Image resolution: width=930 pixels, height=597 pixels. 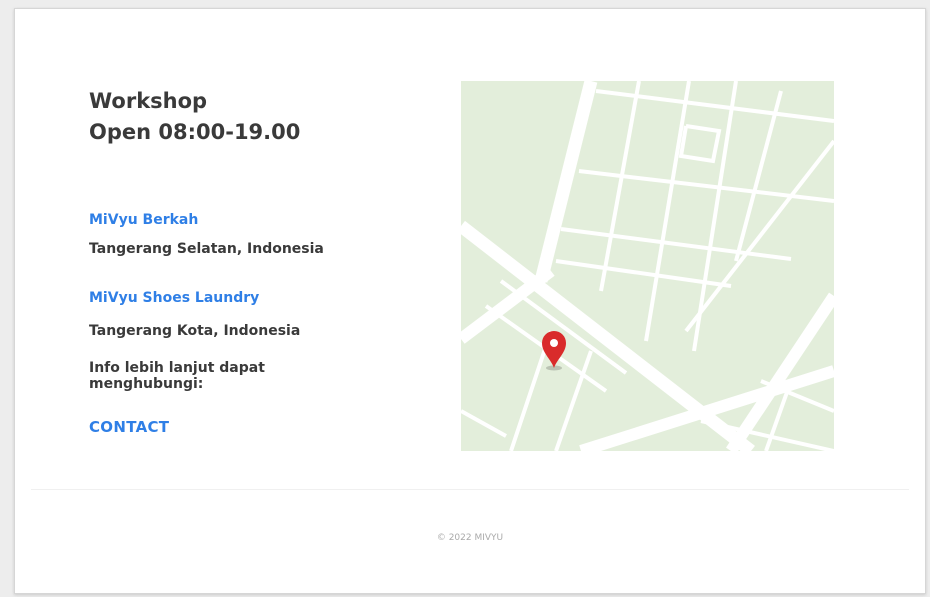 I want to click on footer-divider, so click(x=470, y=489).